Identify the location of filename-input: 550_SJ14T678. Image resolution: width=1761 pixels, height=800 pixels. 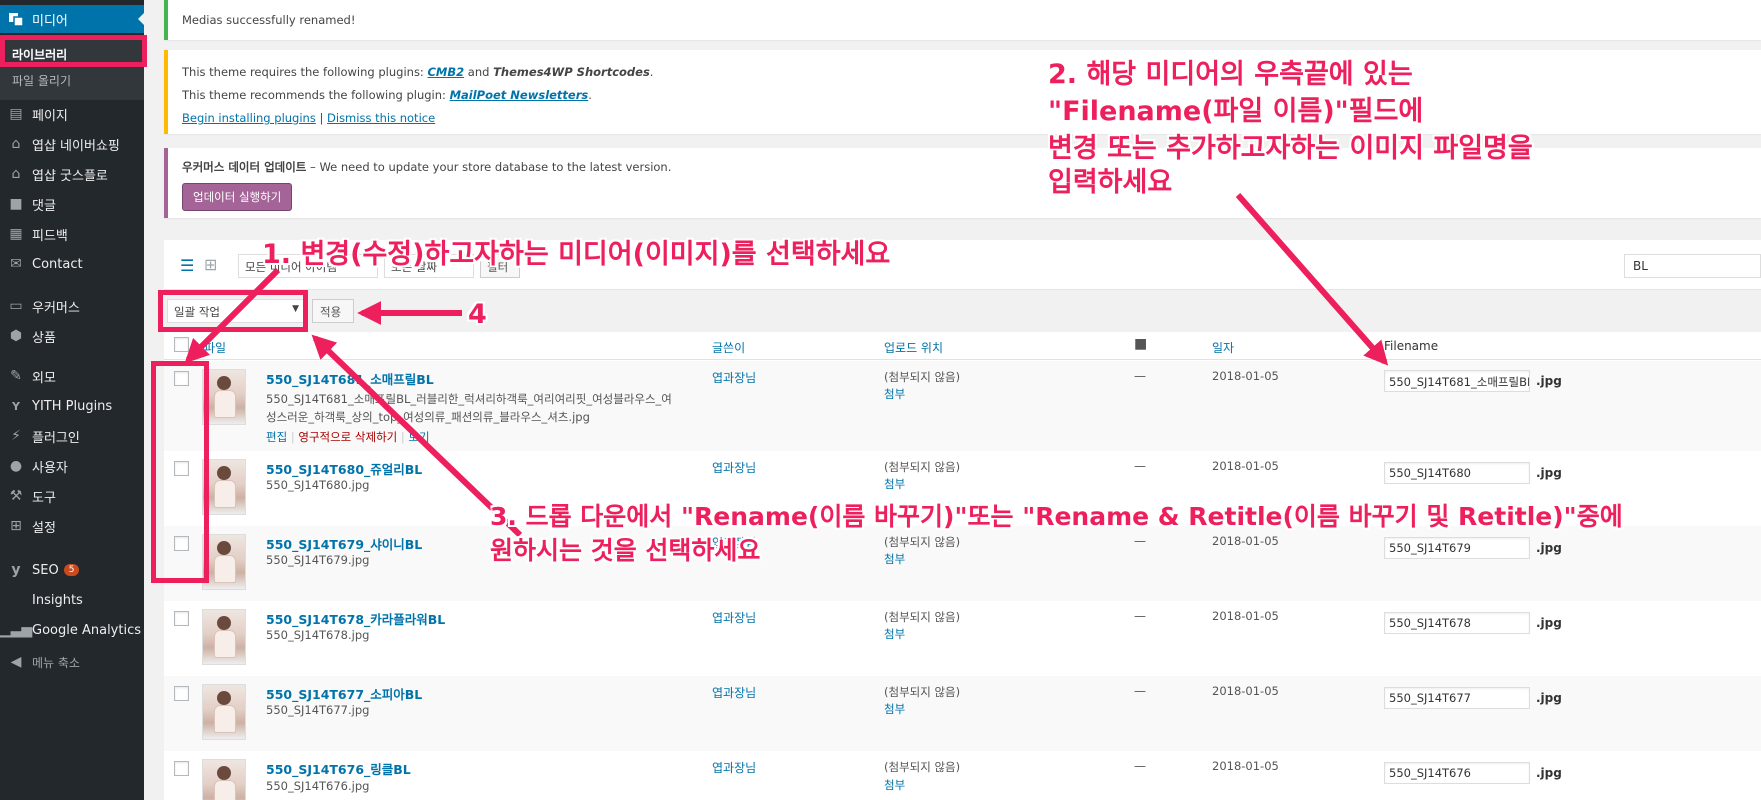
(1457, 623).